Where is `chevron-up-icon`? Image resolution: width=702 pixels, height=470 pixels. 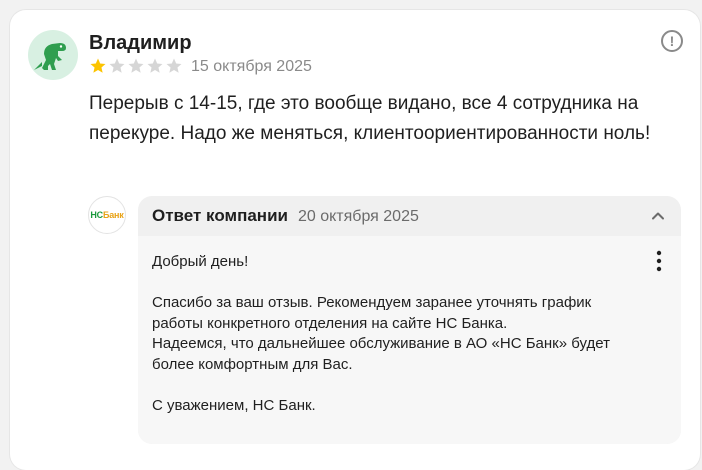 chevron-up-icon is located at coordinates (658, 216).